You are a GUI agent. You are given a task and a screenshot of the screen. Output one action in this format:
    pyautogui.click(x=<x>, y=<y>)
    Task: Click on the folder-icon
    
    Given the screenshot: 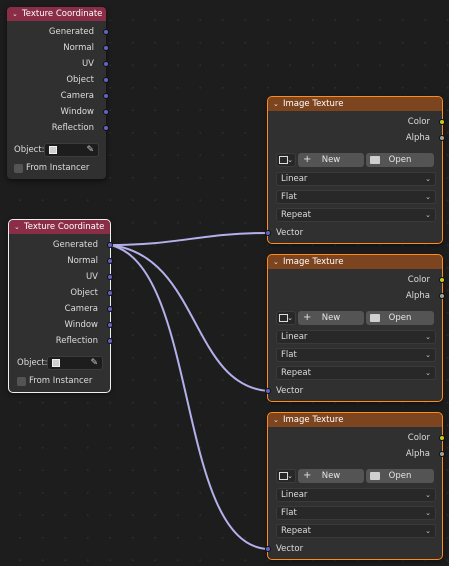 What is the action you would take?
    pyautogui.click(x=375, y=476)
    